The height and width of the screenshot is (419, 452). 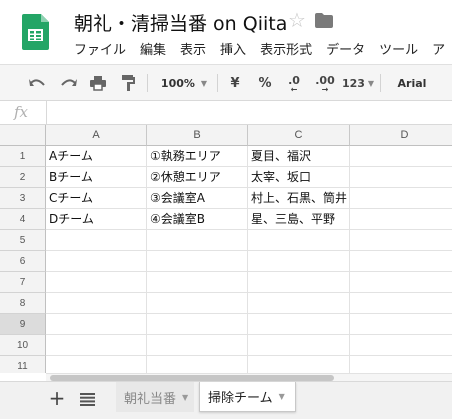 What do you see at coordinates (233, 48) in the screenshot?
I see `menu-insert: 挿入` at bounding box center [233, 48].